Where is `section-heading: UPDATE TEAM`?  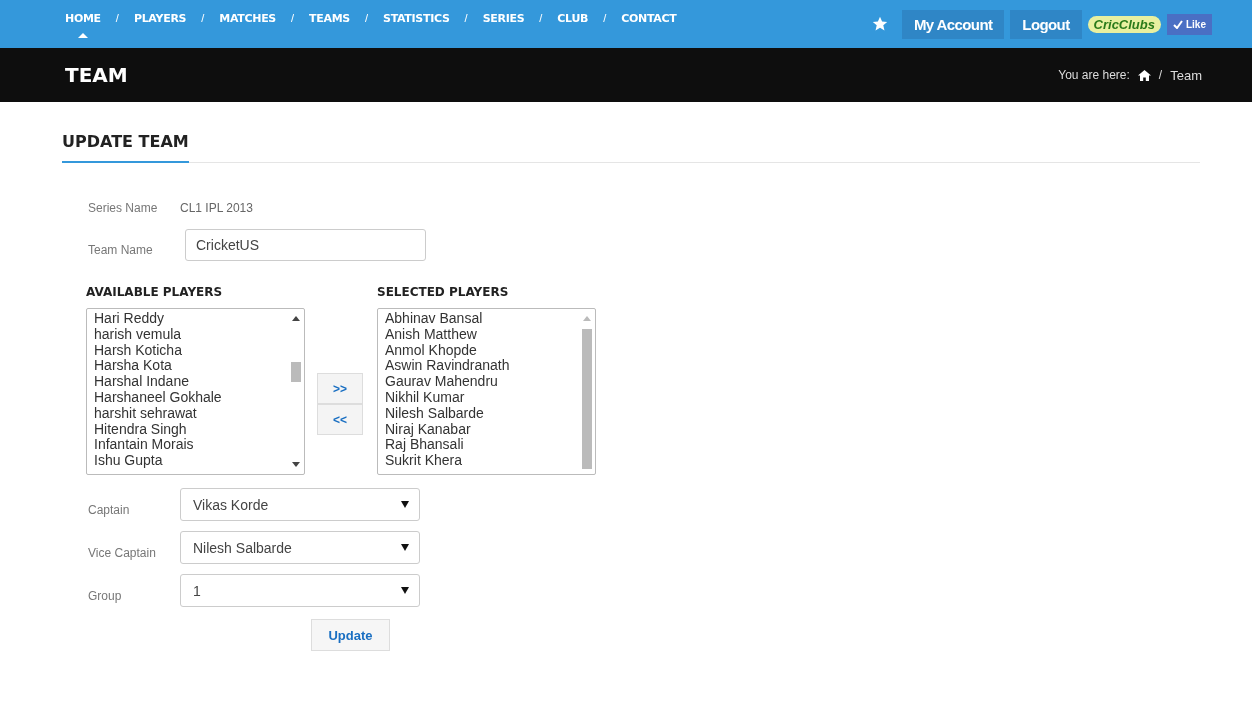 section-heading: UPDATE TEAM is located at coordinates (125, 147).